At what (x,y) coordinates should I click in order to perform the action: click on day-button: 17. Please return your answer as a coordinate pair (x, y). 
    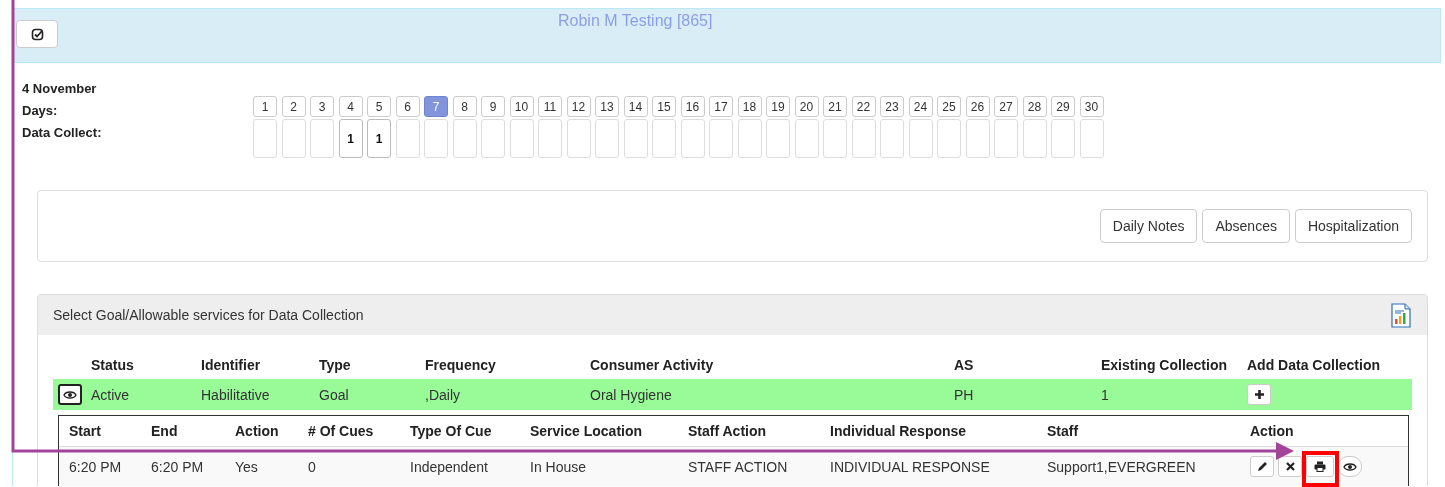
    Looking at the image, I should click on (721, 106).